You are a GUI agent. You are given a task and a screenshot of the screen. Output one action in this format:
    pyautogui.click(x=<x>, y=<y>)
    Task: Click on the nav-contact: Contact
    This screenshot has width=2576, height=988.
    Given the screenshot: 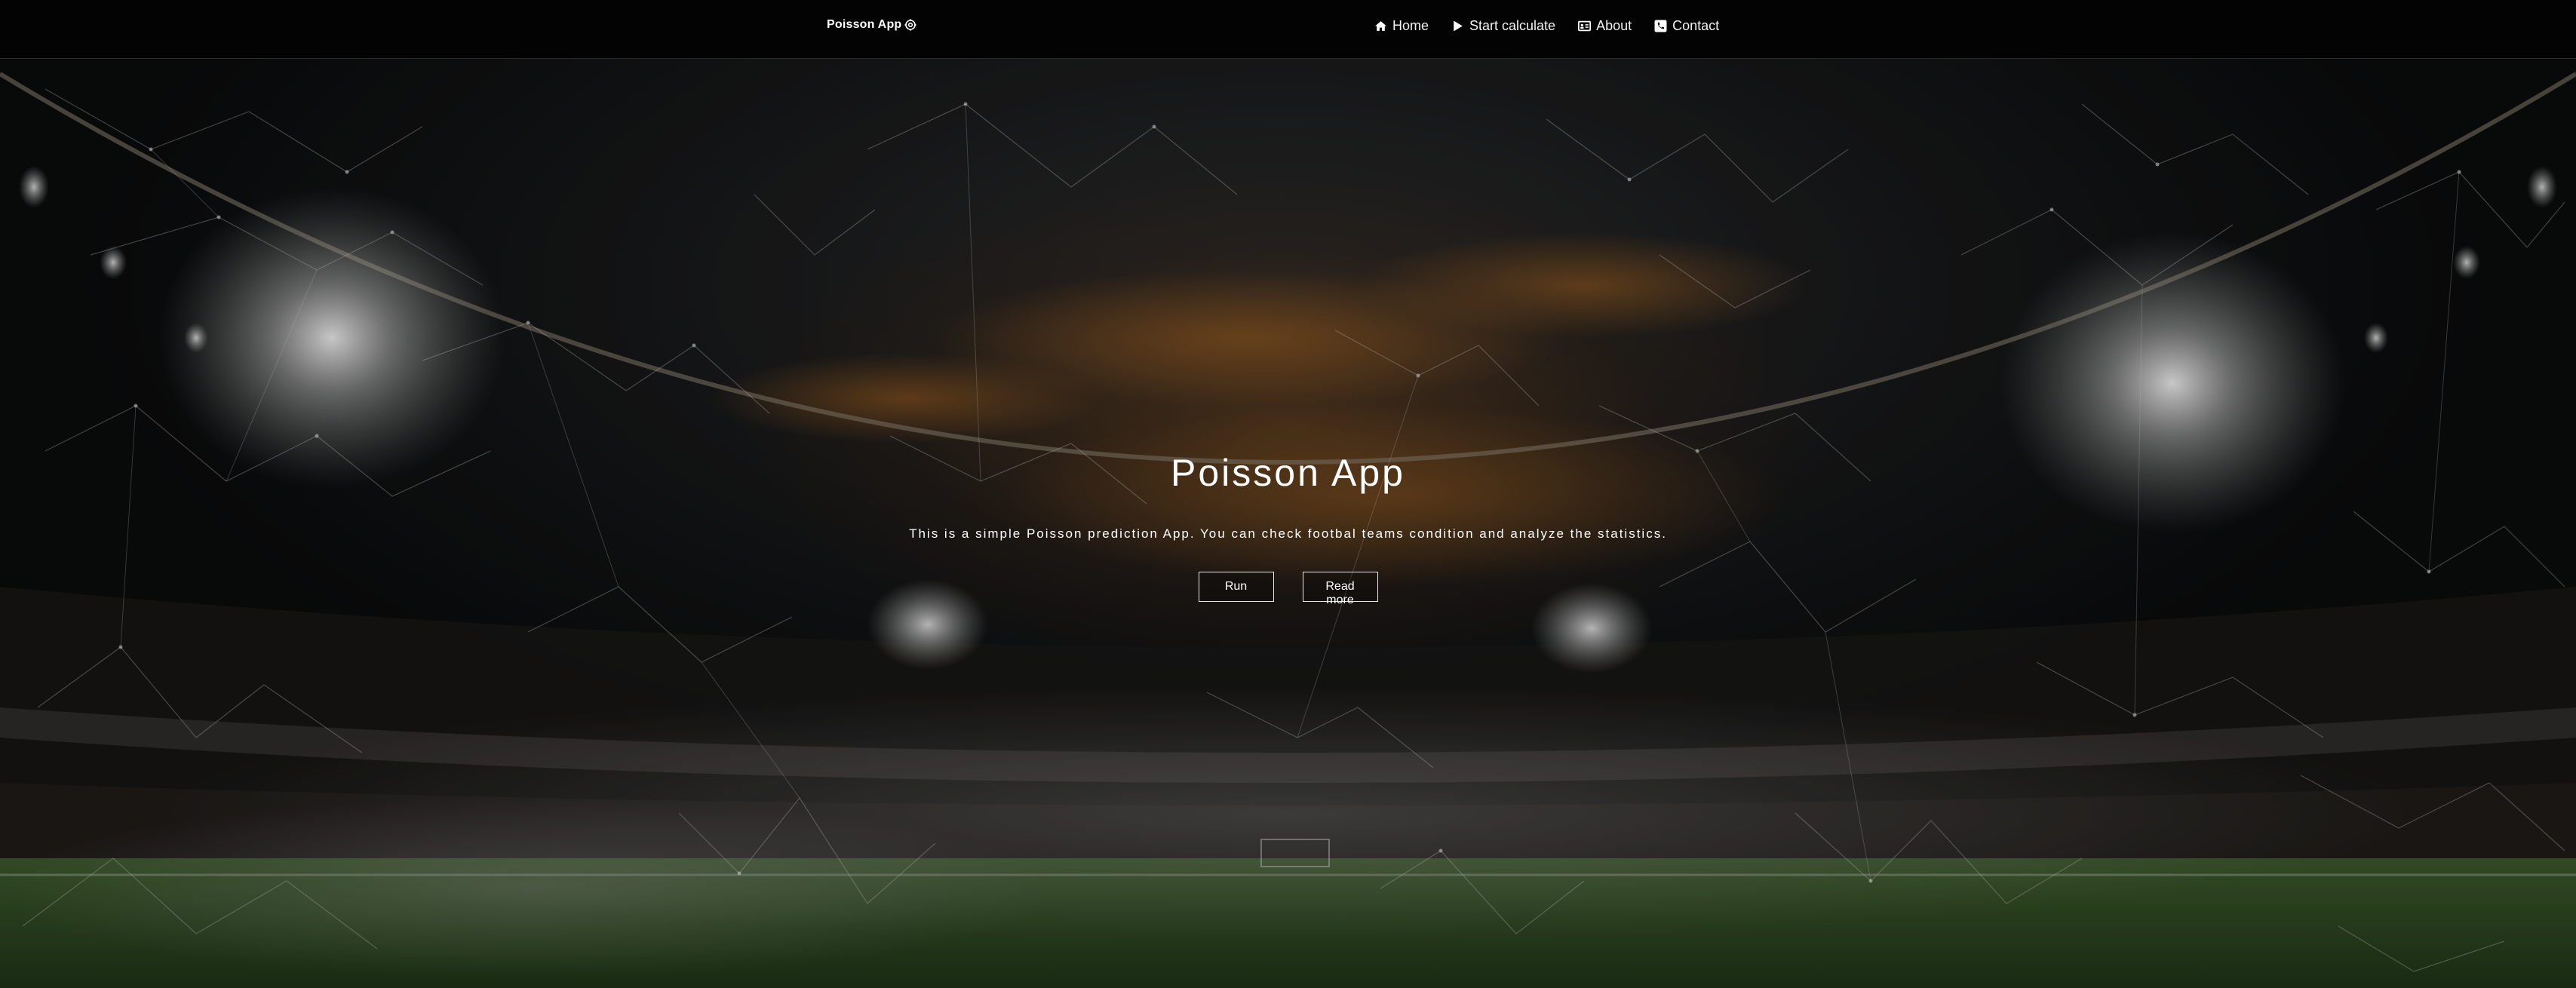 What is the action you would take?
    pyautogui.click(x=1687, y=26)
    